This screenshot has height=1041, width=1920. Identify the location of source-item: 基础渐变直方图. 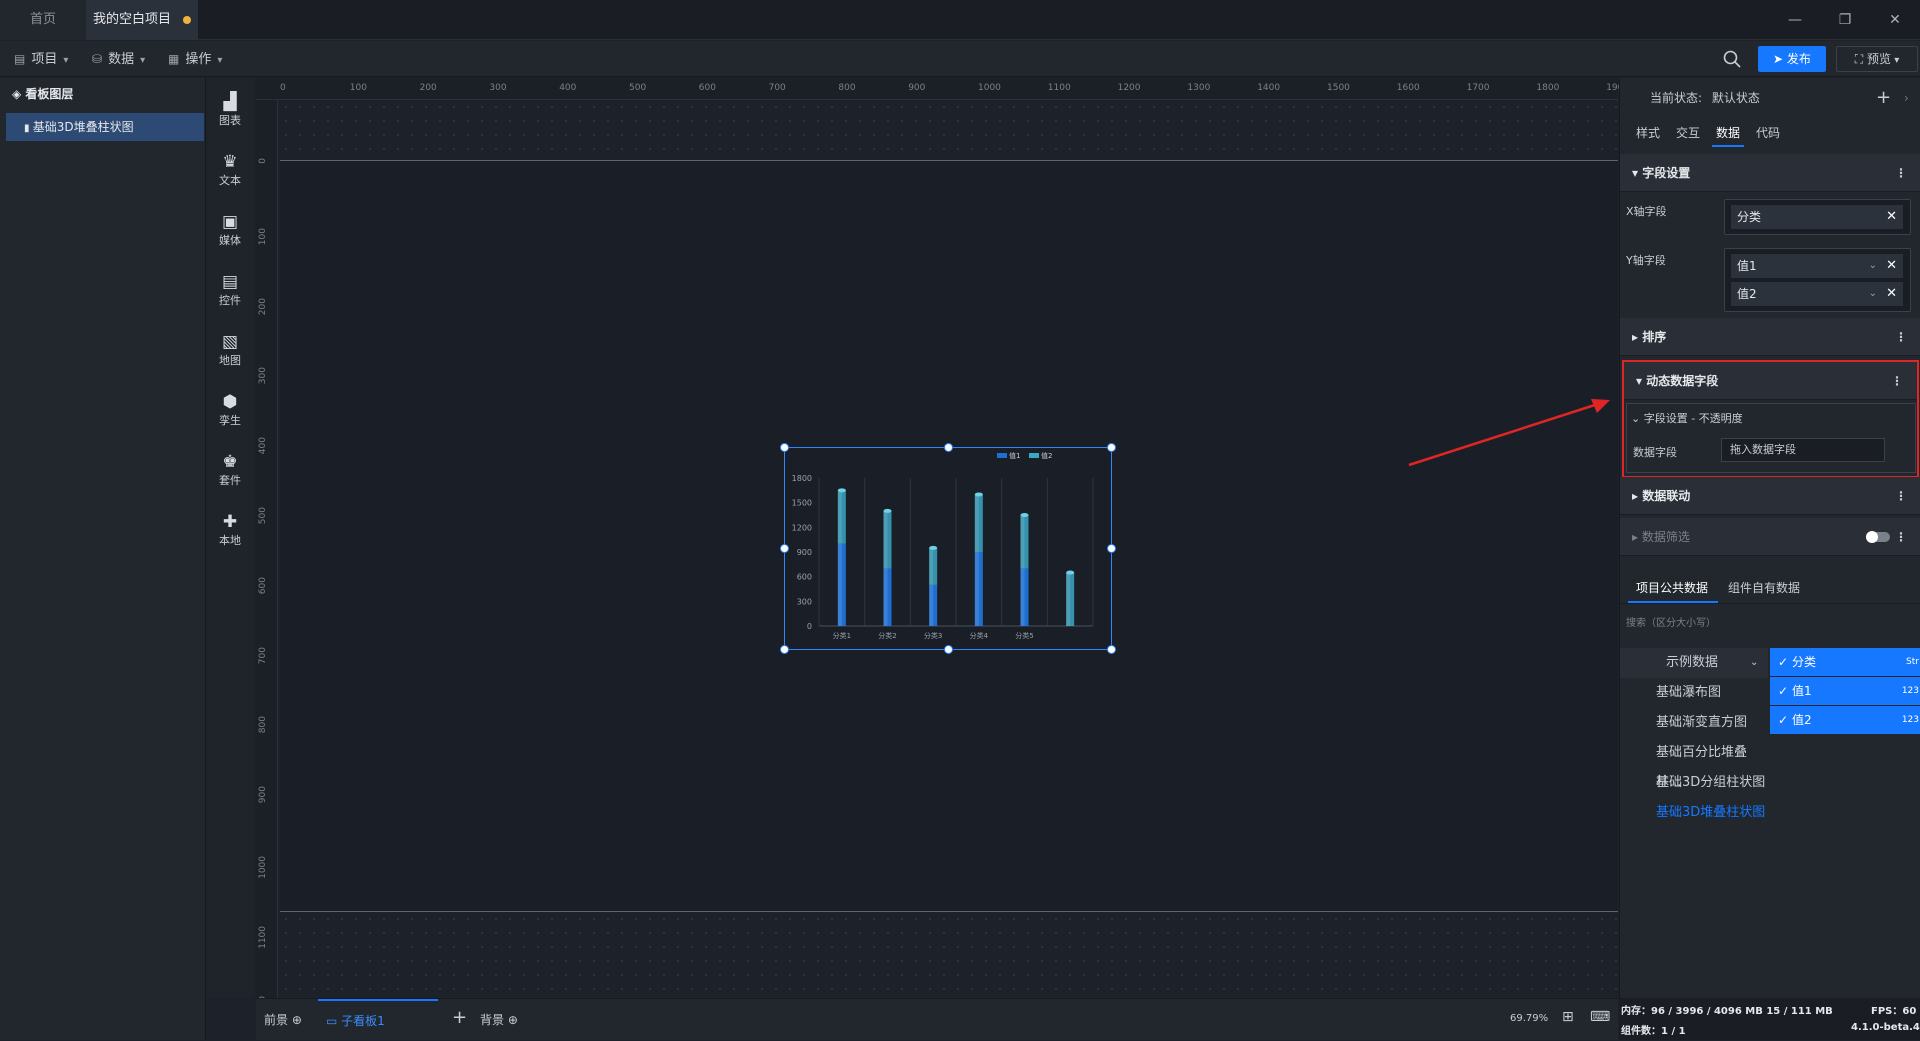
(1694, 723).